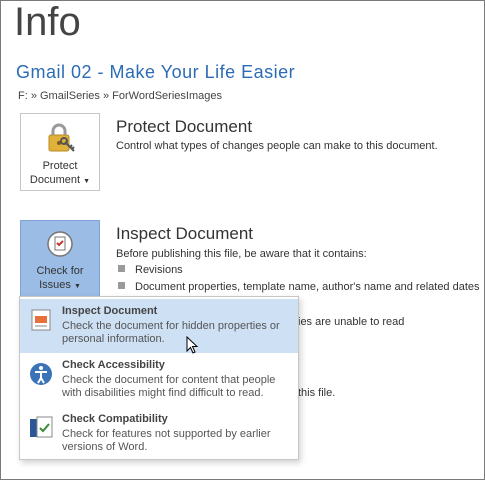 Image resolution: width=485 pixels, height=480 pixels. Describe the element at coordinates (55, 180) in the screenshot. I see `protect-label-line2: Document` at that location.